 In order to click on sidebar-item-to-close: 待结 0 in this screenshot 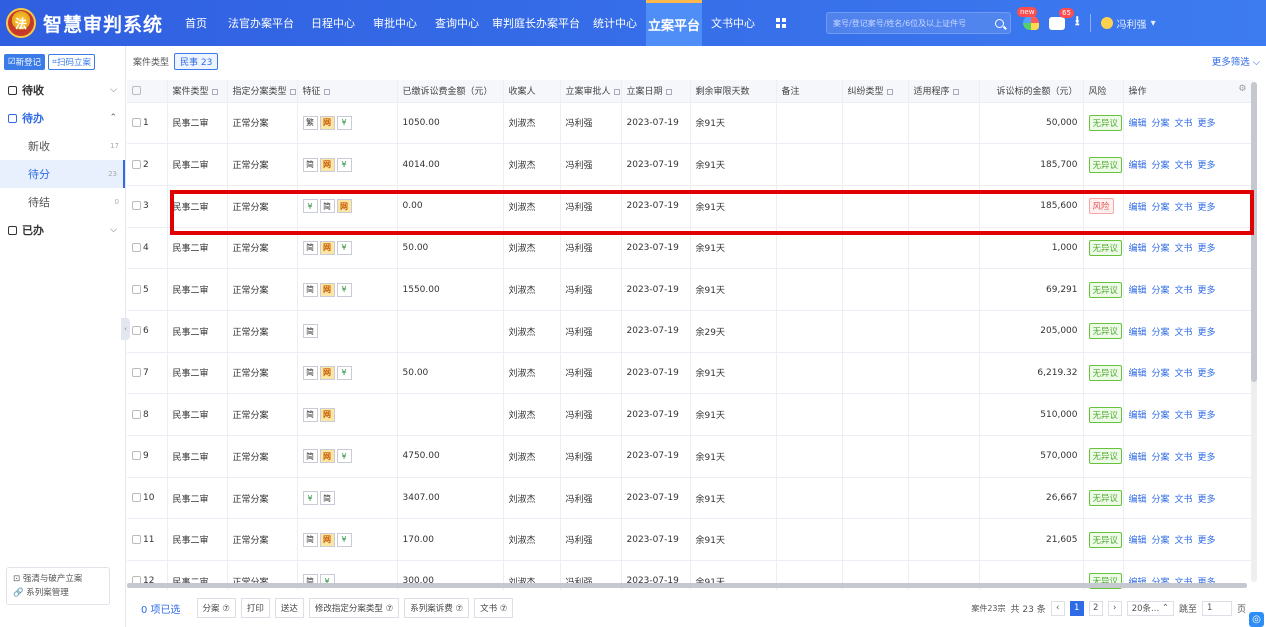, I will do `click(62, 202)`.